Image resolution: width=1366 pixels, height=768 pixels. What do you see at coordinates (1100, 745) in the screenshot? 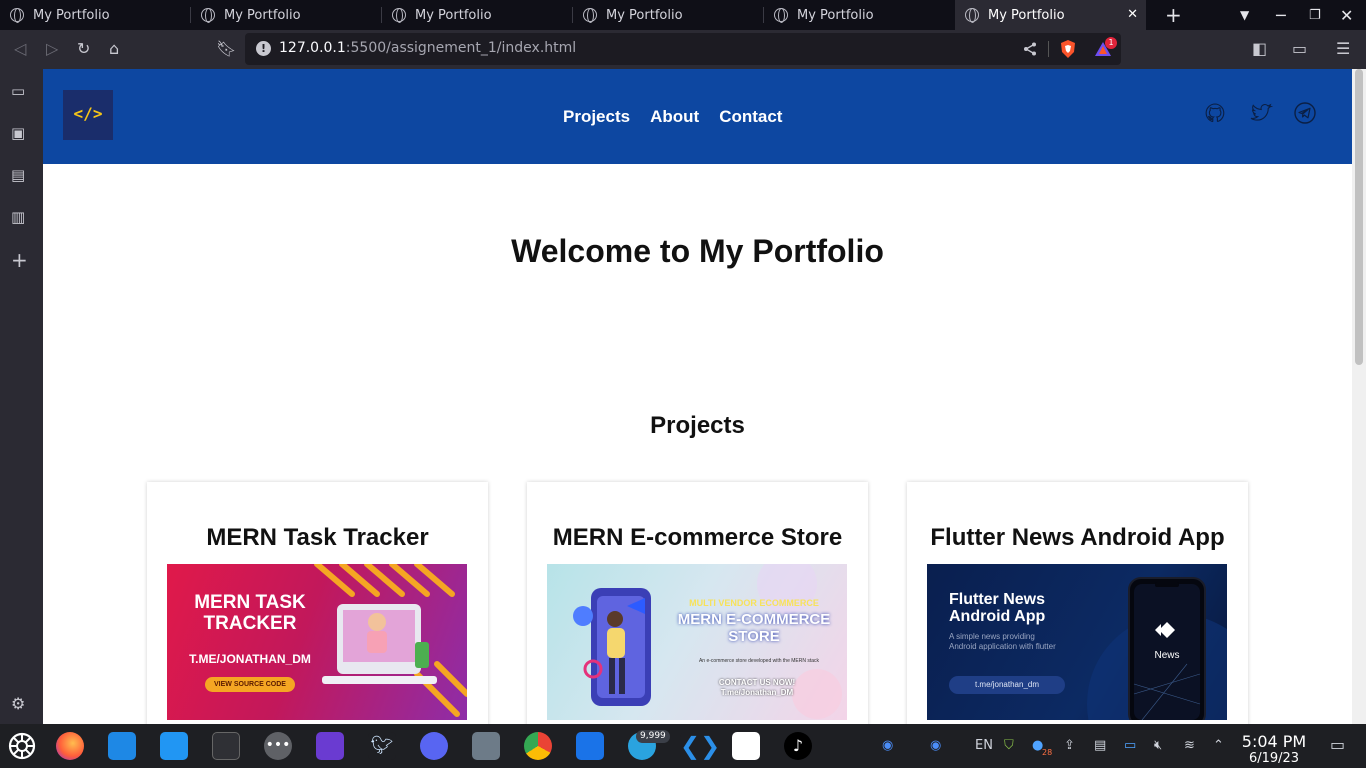
I see `clipboard-icon: ▤` at bounding box center [1100, 745].